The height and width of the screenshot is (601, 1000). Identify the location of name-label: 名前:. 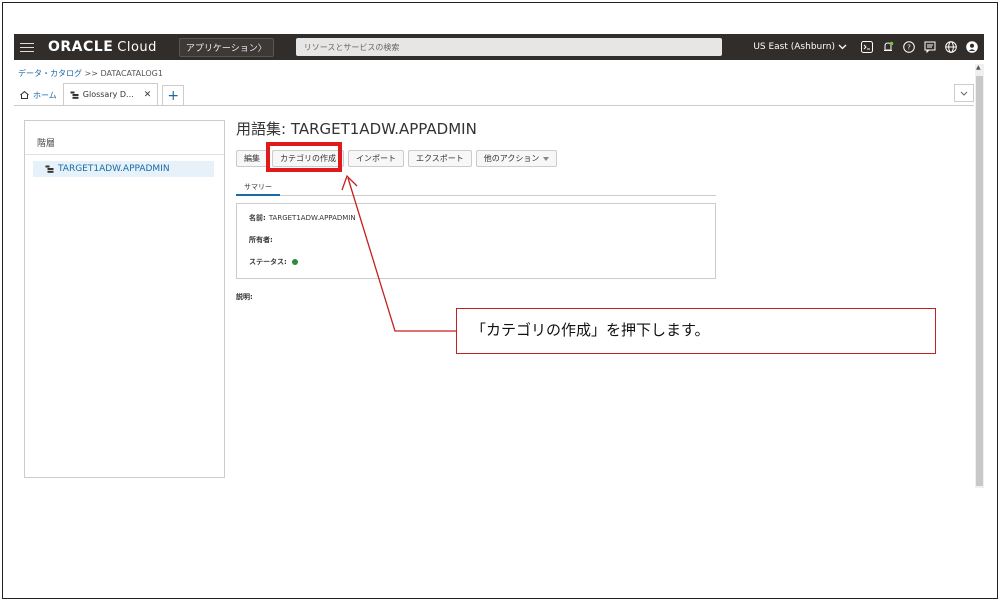
(257, 218).